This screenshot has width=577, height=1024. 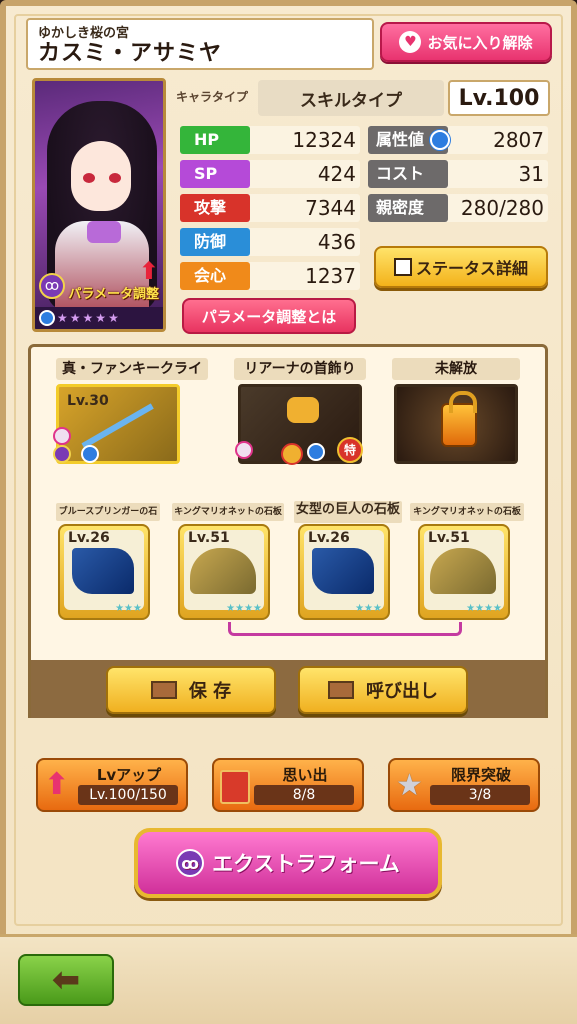 I want to click on stone-slot-4: Lv.51 ★★★★, so click(x=464, y=572).